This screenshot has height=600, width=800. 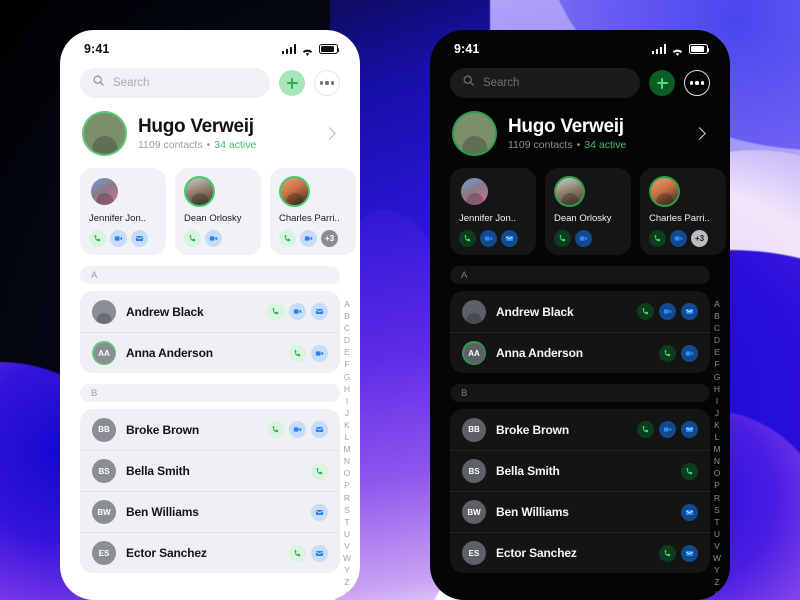 What do you see at coordinates (717, 534) in the screenshot?
I see `alphabet-index-letter: U` at bounding box center [717, 534].